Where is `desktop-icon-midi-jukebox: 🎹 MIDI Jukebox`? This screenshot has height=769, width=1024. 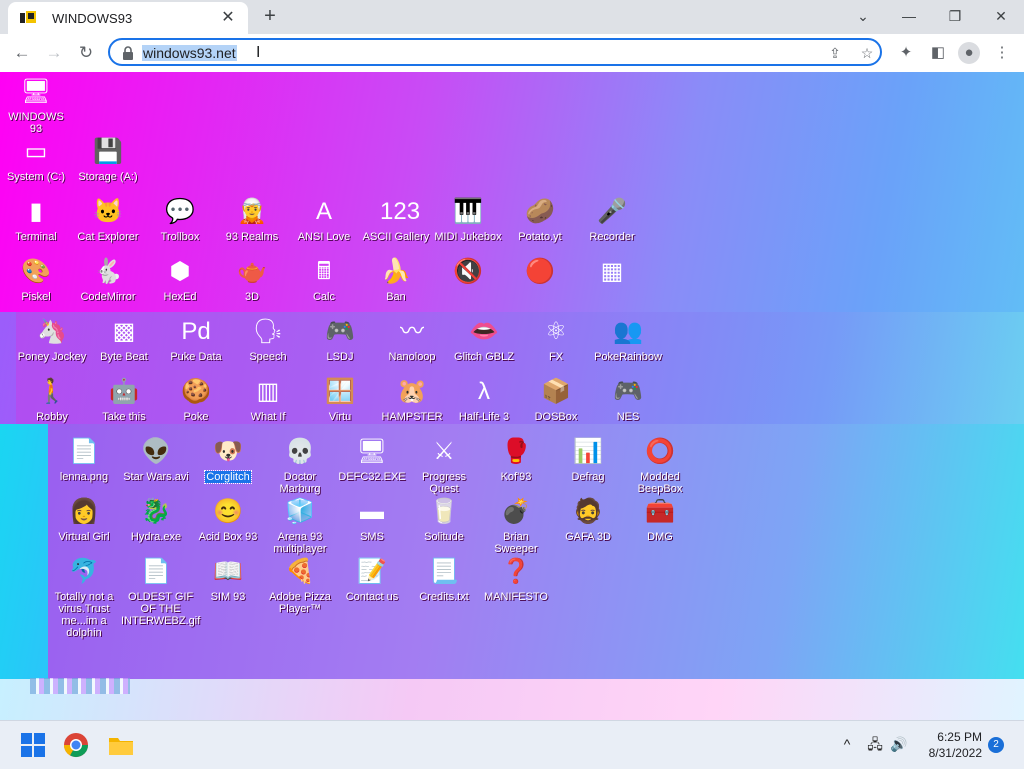
desktop-icon-midi-jukebox: 🎹 MIDI Jukebox is located at coordinates (468, 219).